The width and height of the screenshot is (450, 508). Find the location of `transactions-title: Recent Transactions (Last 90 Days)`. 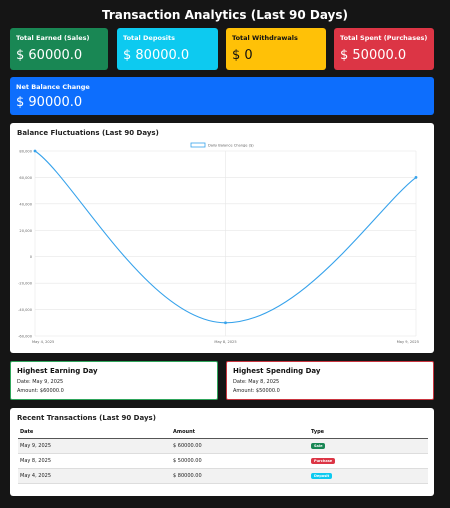

transactions-title: Recent Transactions (Last 90 Days) is located at coordinates (86, 418).